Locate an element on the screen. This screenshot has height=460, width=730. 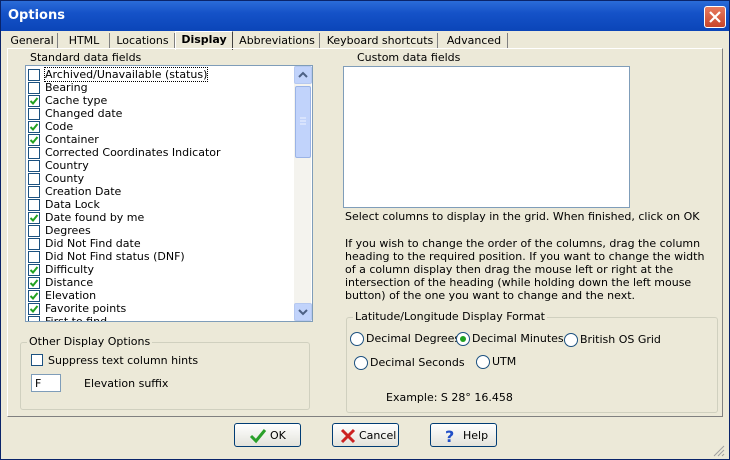
list-item: County is located at coordinates (160, 178).